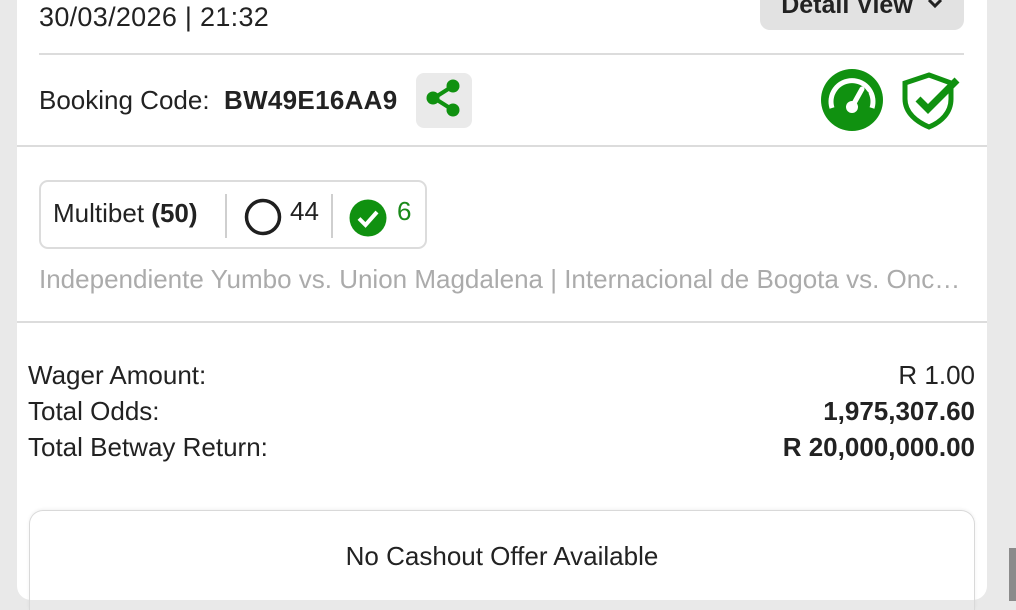  I want to click on share-button, so click(444, 100).